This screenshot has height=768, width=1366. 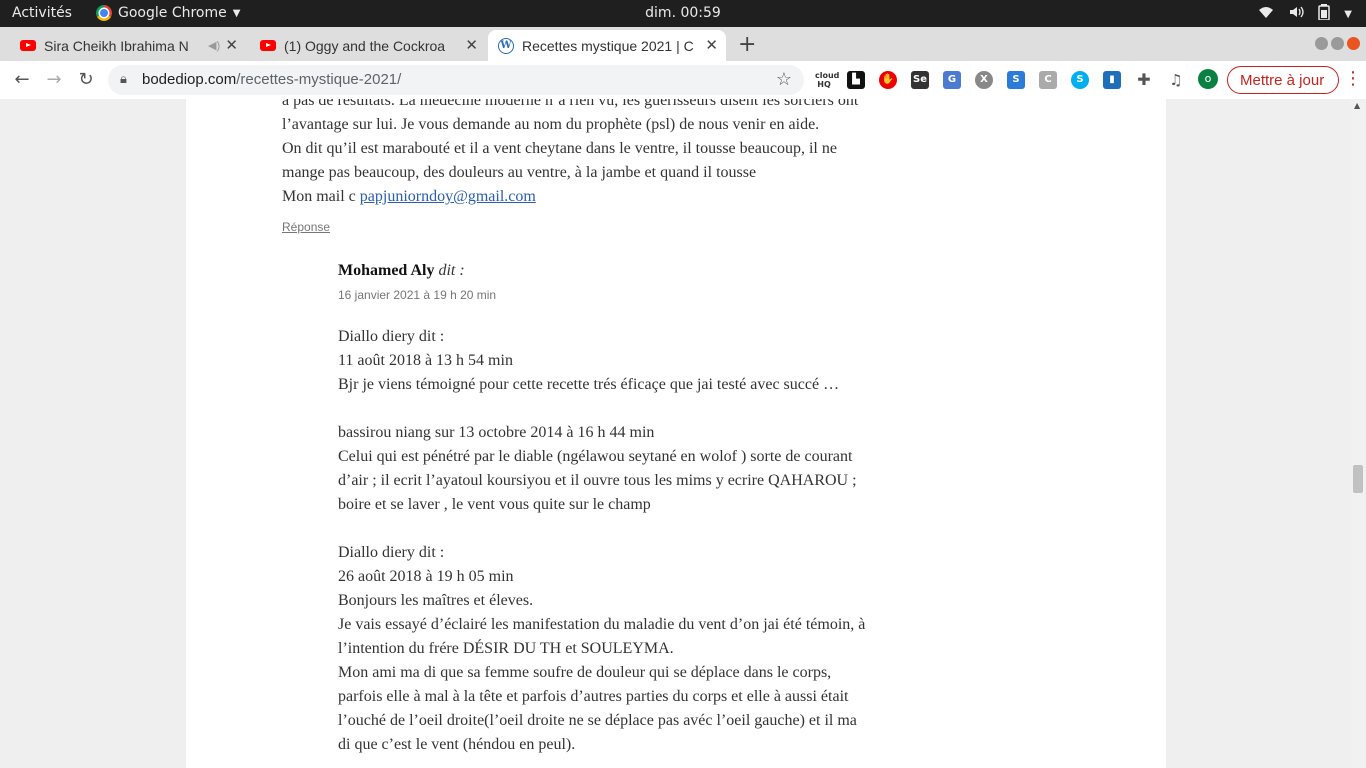 I want to click on app-menu-label: Google Chrome, so click(x=172, y=13).